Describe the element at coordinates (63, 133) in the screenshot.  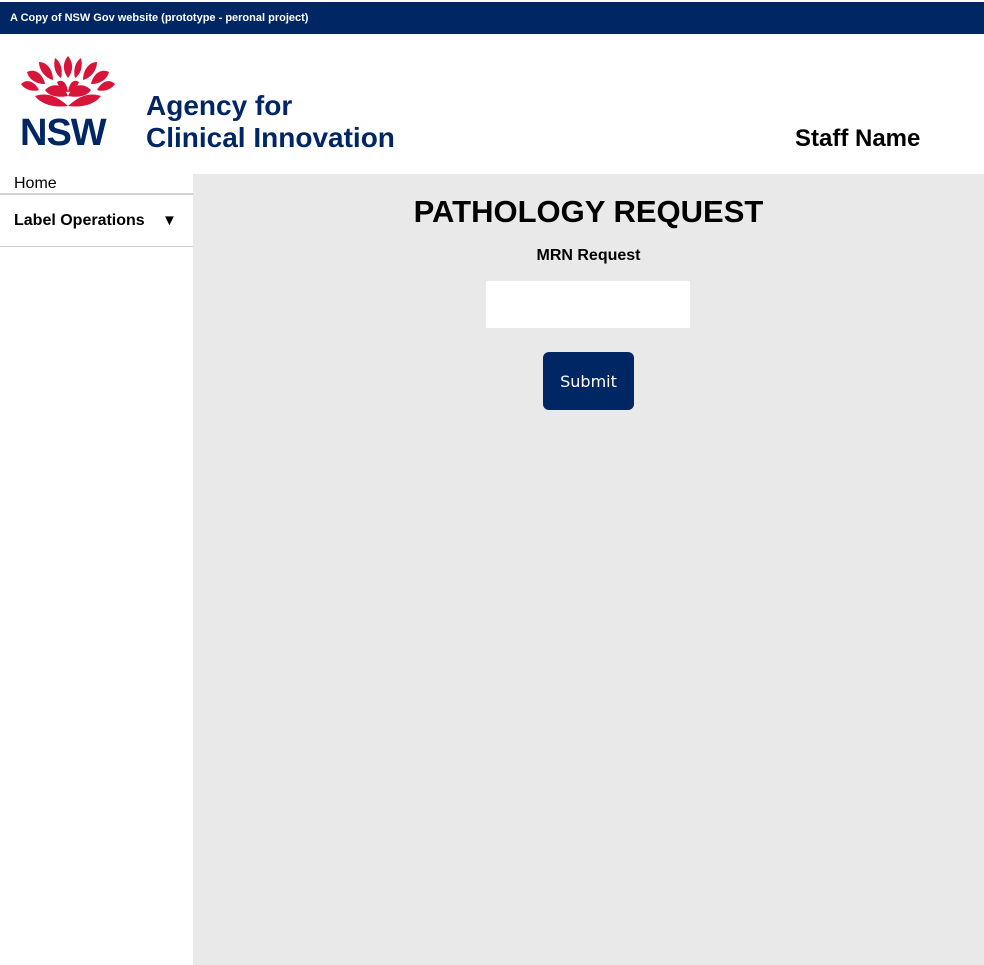
I see `logo-text: NSW` at that location.